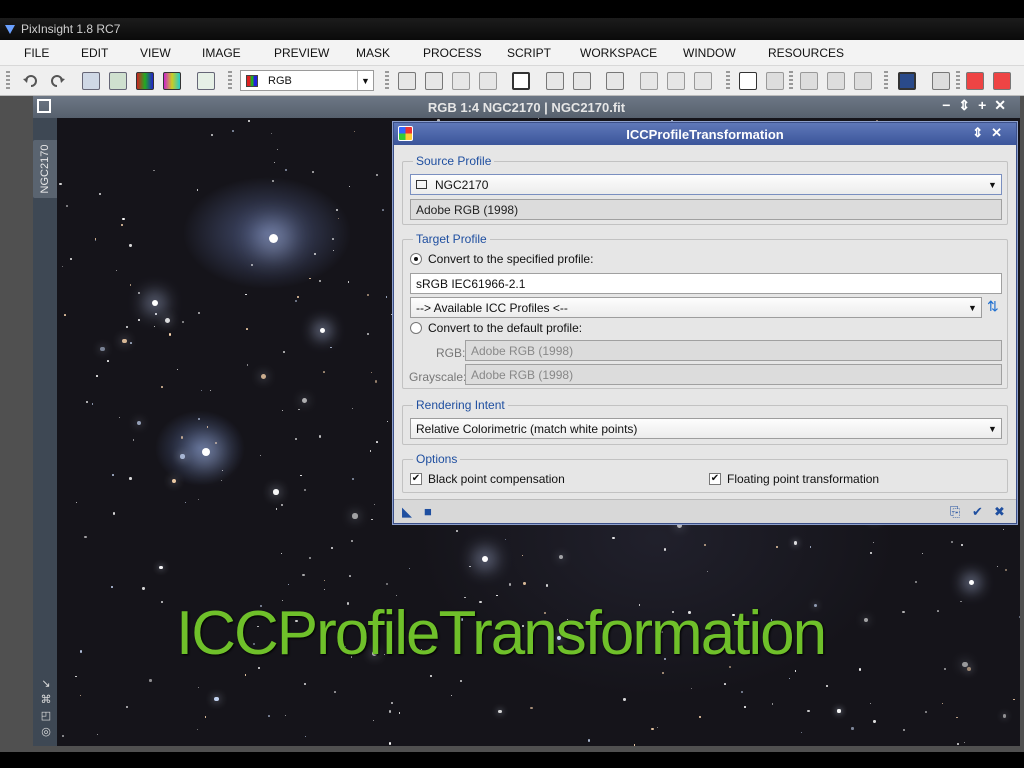  I want to click on stf-auto-icon, so click(703, 81).